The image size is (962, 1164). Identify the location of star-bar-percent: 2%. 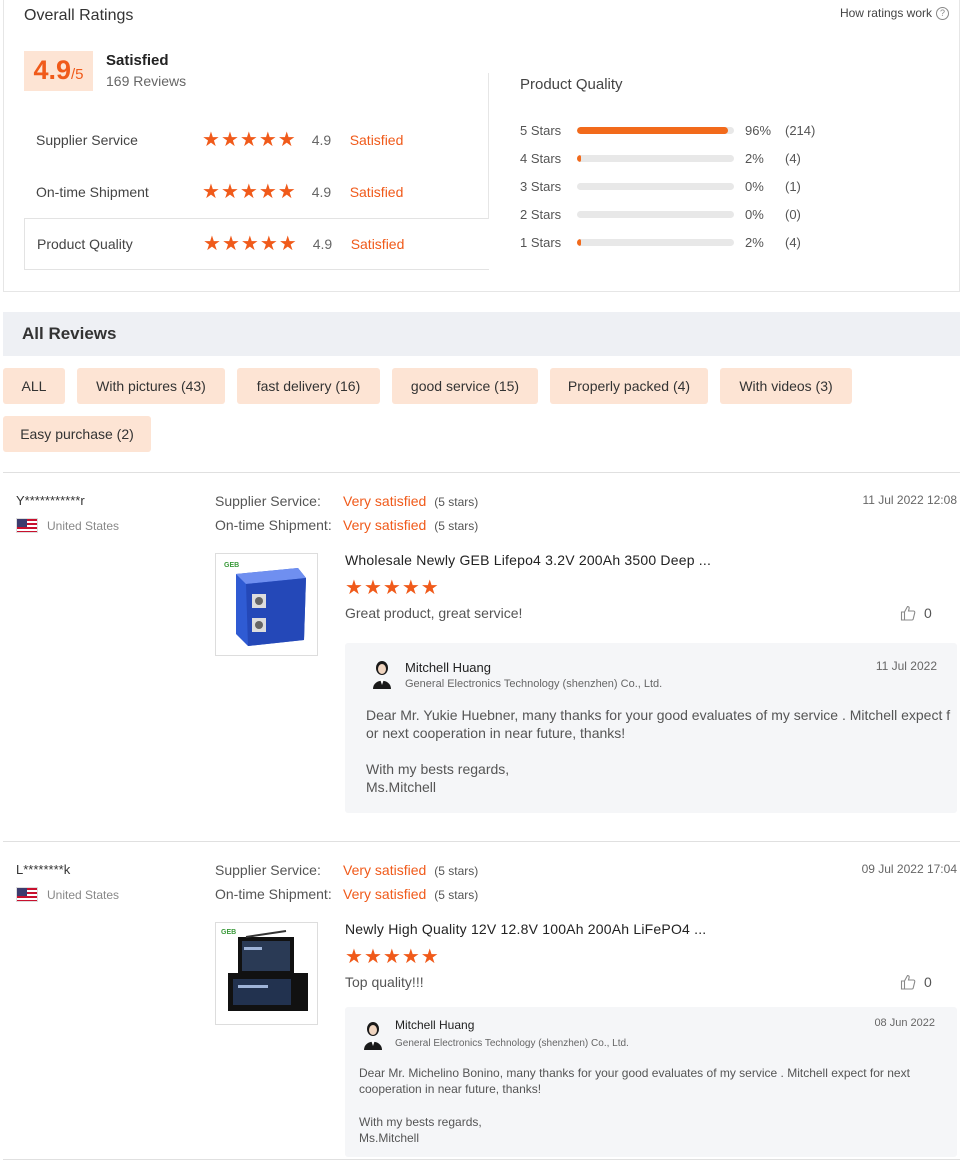
(754, 158).